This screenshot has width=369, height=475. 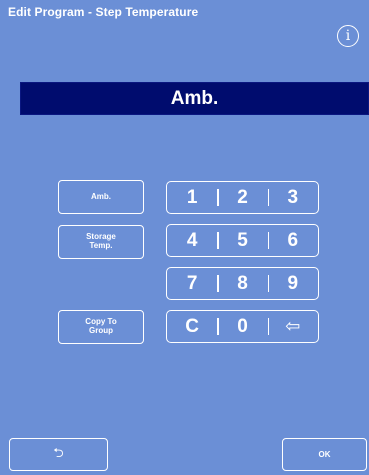 I want to click on copy-to-group-line2: Group, so click(x=101, y=330).